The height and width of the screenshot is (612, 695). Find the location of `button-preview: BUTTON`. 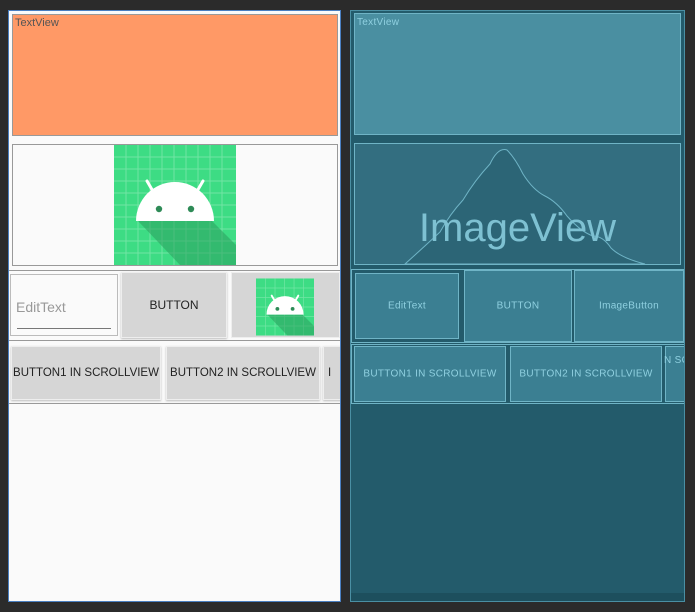

button-preview: BUTTON is located at coordinates (174, 305).